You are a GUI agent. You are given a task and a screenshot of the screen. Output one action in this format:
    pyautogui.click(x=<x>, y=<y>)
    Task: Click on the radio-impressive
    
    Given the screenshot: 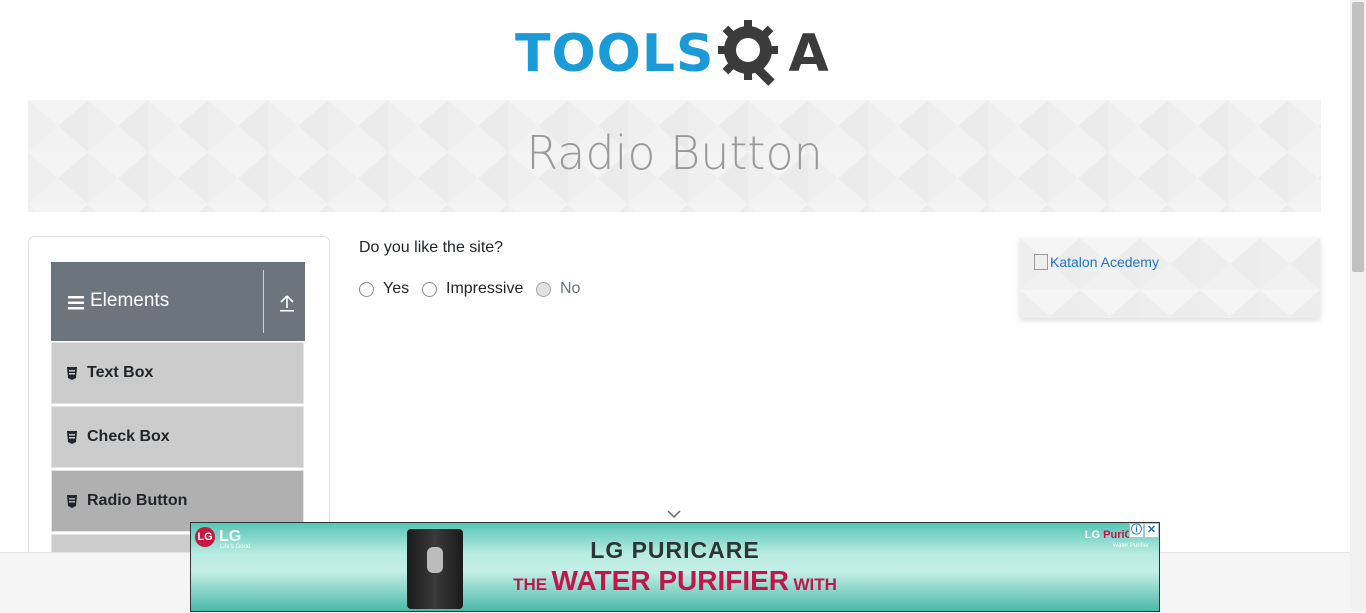 What is the action you would take?
    pyautogui.click(x=429, y=289)
    